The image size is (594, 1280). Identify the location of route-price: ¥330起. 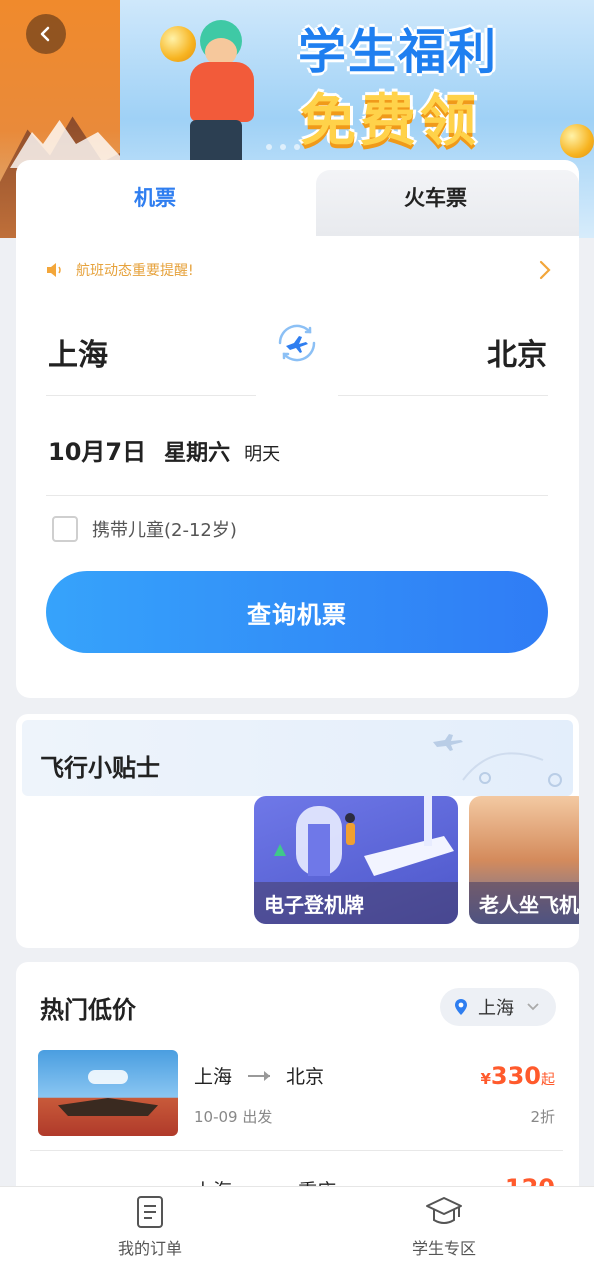
(517, 1076).